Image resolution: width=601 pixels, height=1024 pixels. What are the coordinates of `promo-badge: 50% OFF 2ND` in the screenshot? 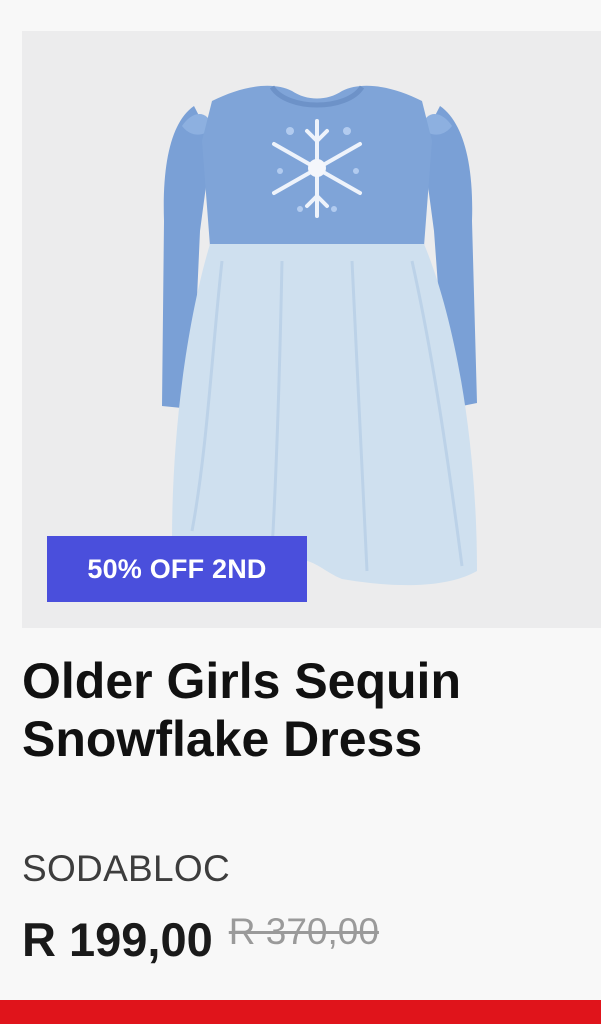 It's located at (177, 569).